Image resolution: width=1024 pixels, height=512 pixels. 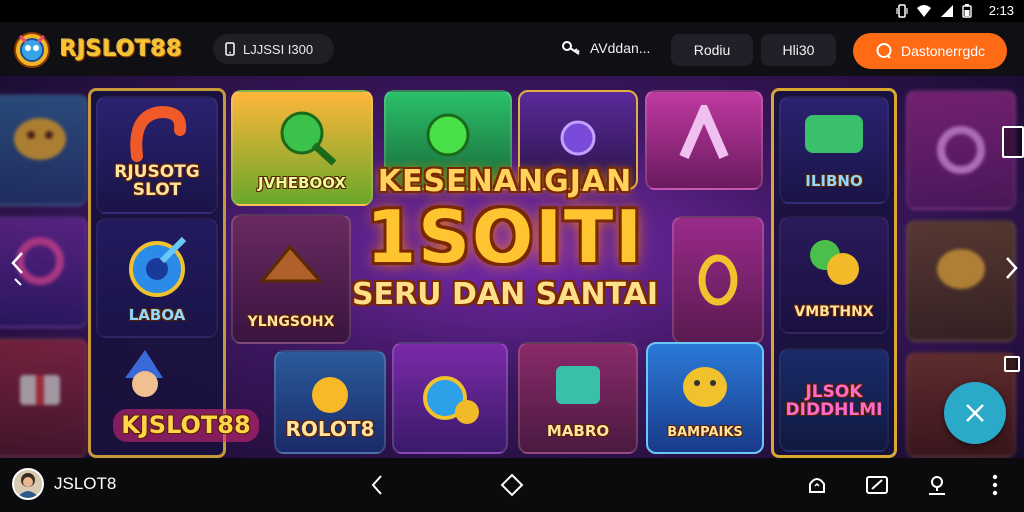 I want to click on chat-bubble-icon, so click(x=884, y=51).